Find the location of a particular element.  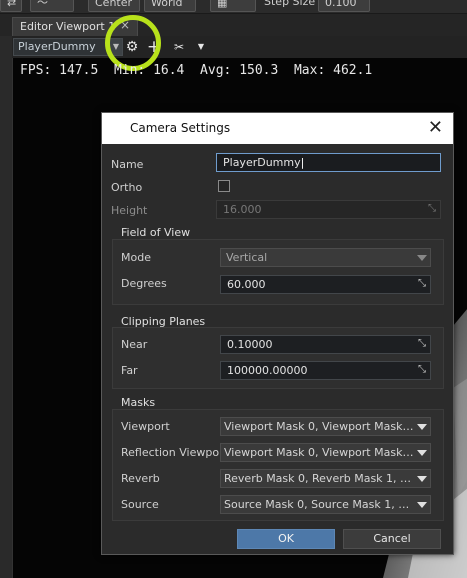

step-size-input: 0.100 is located at coordinates (344, 6).